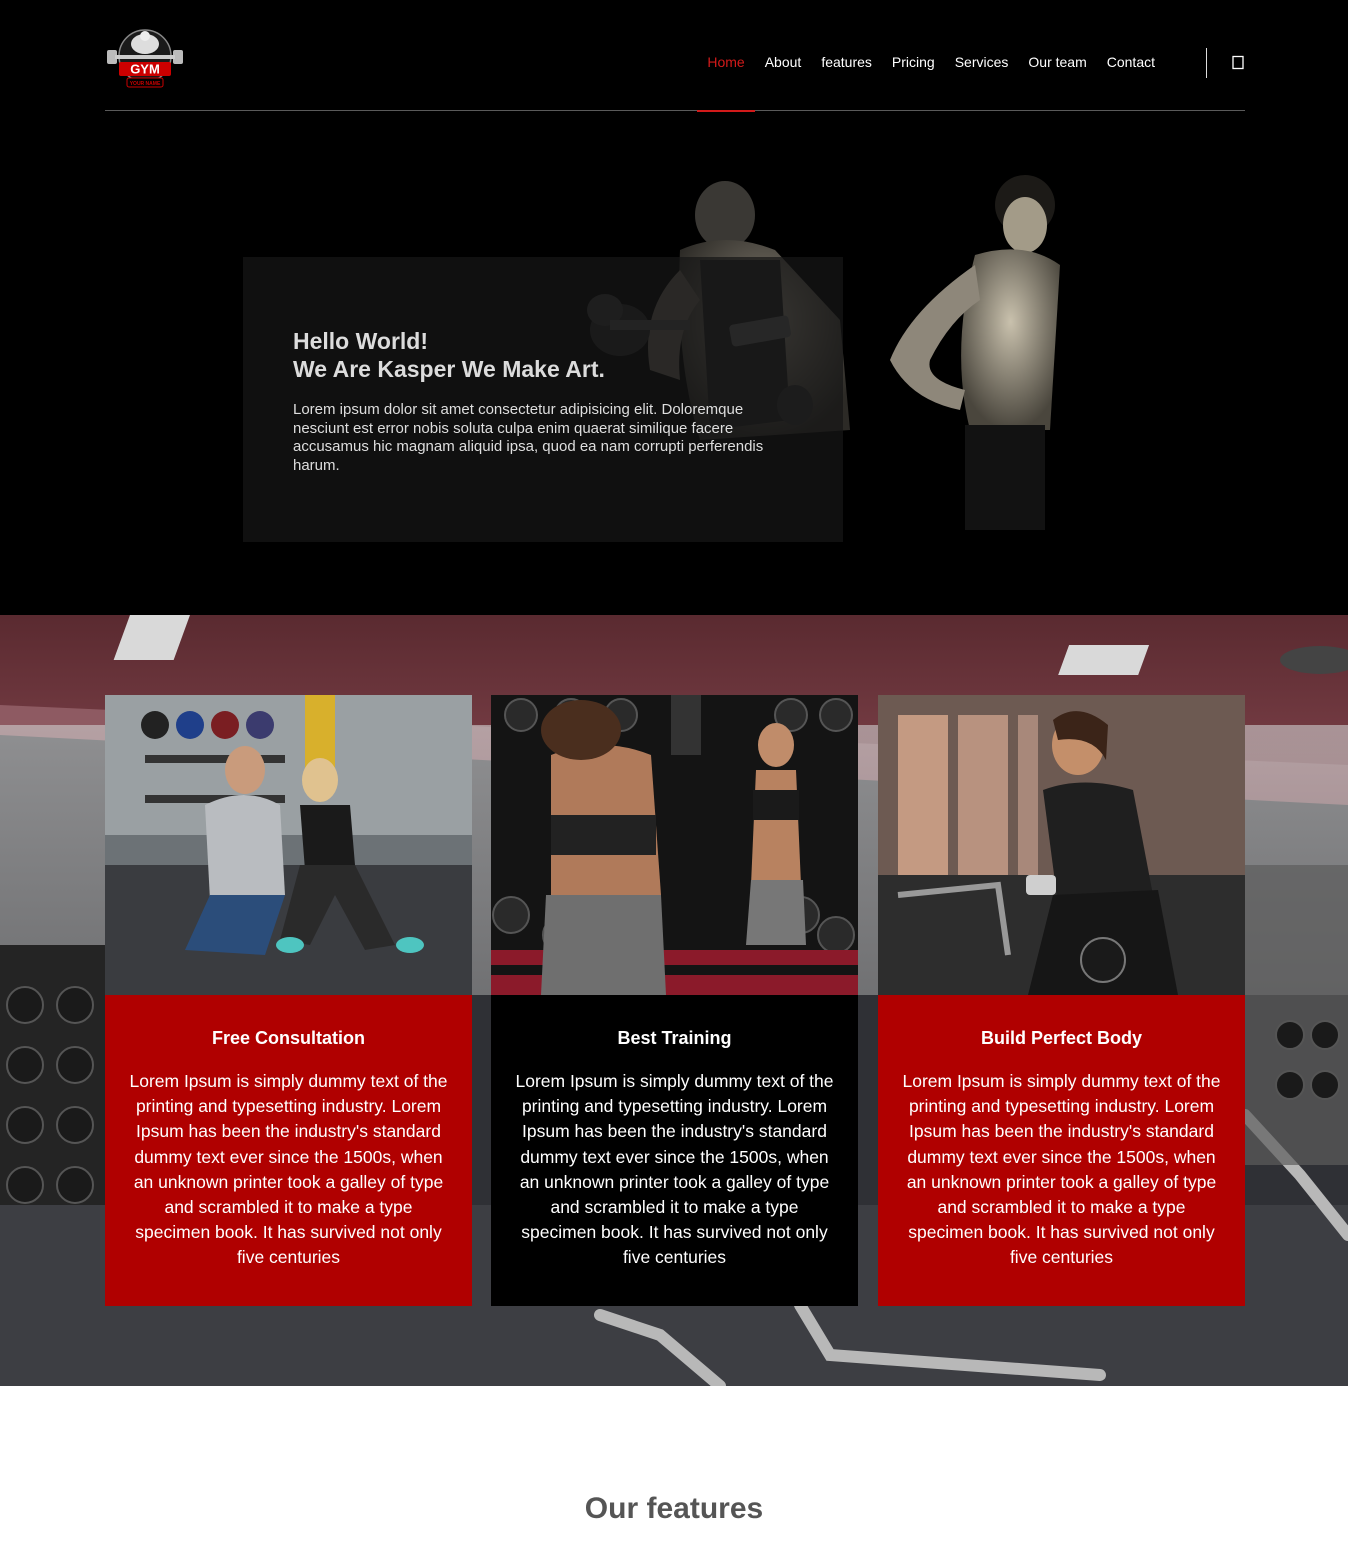  I want to click on nav-contact: Contact, so click(1131, 55).